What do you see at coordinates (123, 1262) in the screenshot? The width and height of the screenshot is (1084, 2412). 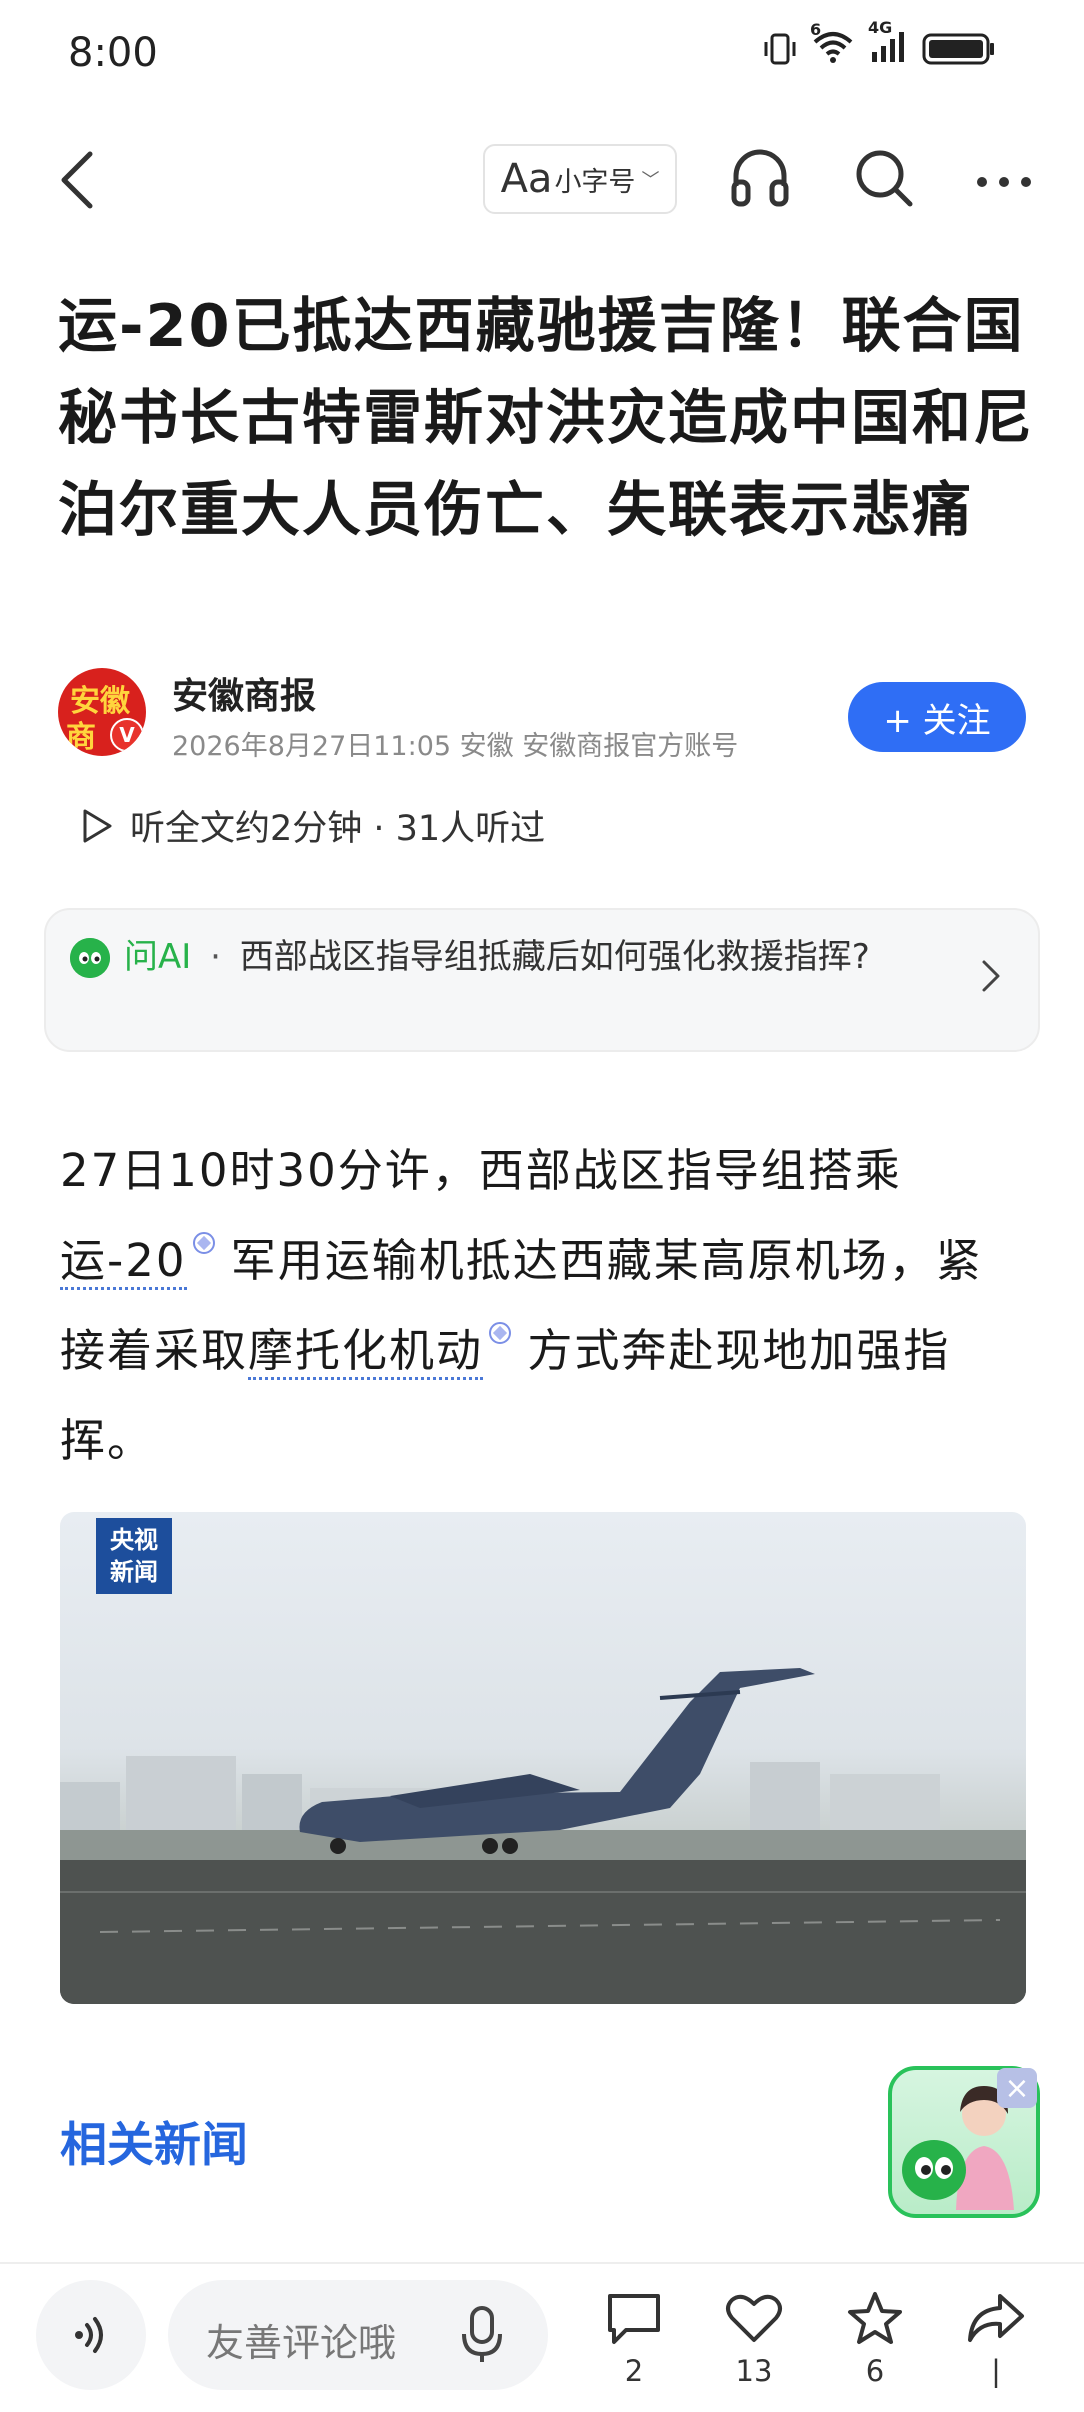 I see `keyword-link-y20: 运-20` at bounding box center [123, 1262].